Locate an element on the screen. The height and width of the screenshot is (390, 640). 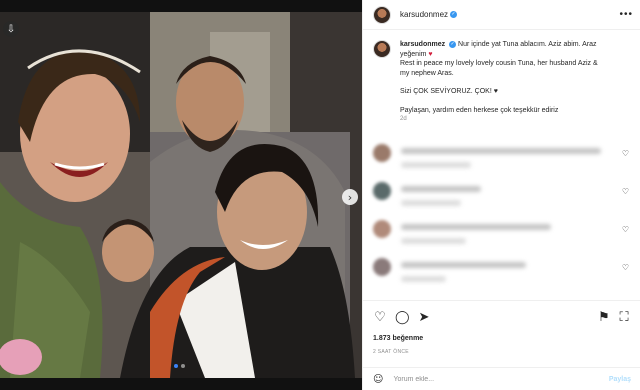
username-text: karsudonmez is located at coordinates (424, 14).